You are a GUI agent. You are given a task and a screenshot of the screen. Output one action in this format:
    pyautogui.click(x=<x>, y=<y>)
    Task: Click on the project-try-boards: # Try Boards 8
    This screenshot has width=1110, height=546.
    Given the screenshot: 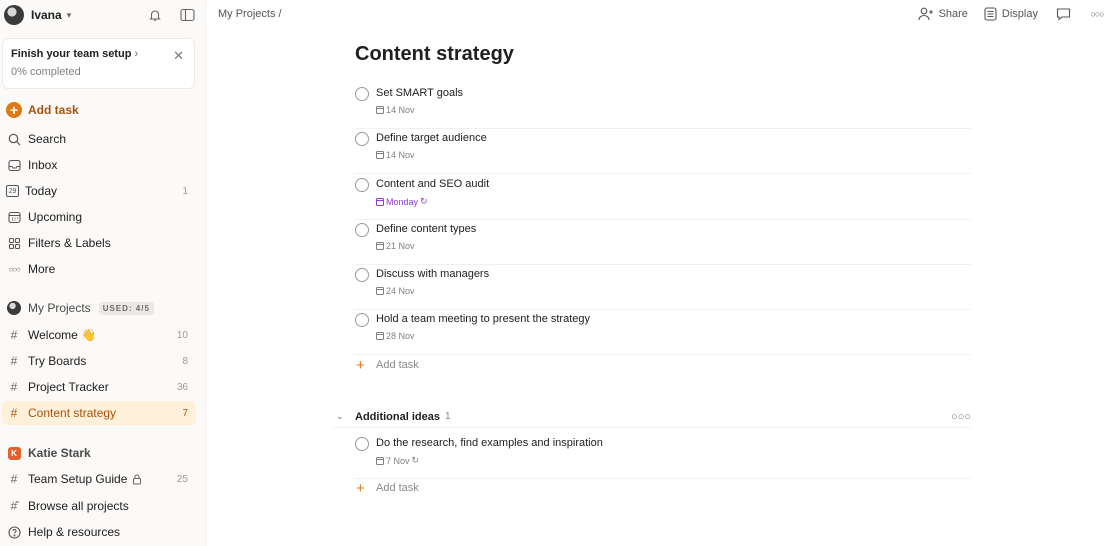 What is the action you would take?
    pyautogui.click(x=99, y=361)
    